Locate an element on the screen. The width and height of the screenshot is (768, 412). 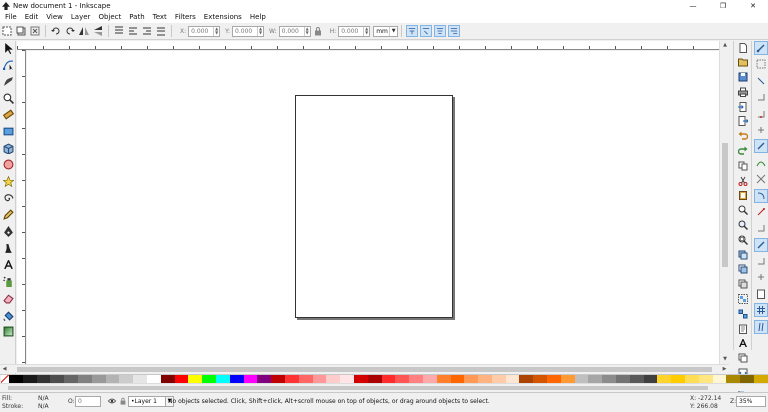
snap-bbox-corners-toggle is located at coordinates (761, 97).